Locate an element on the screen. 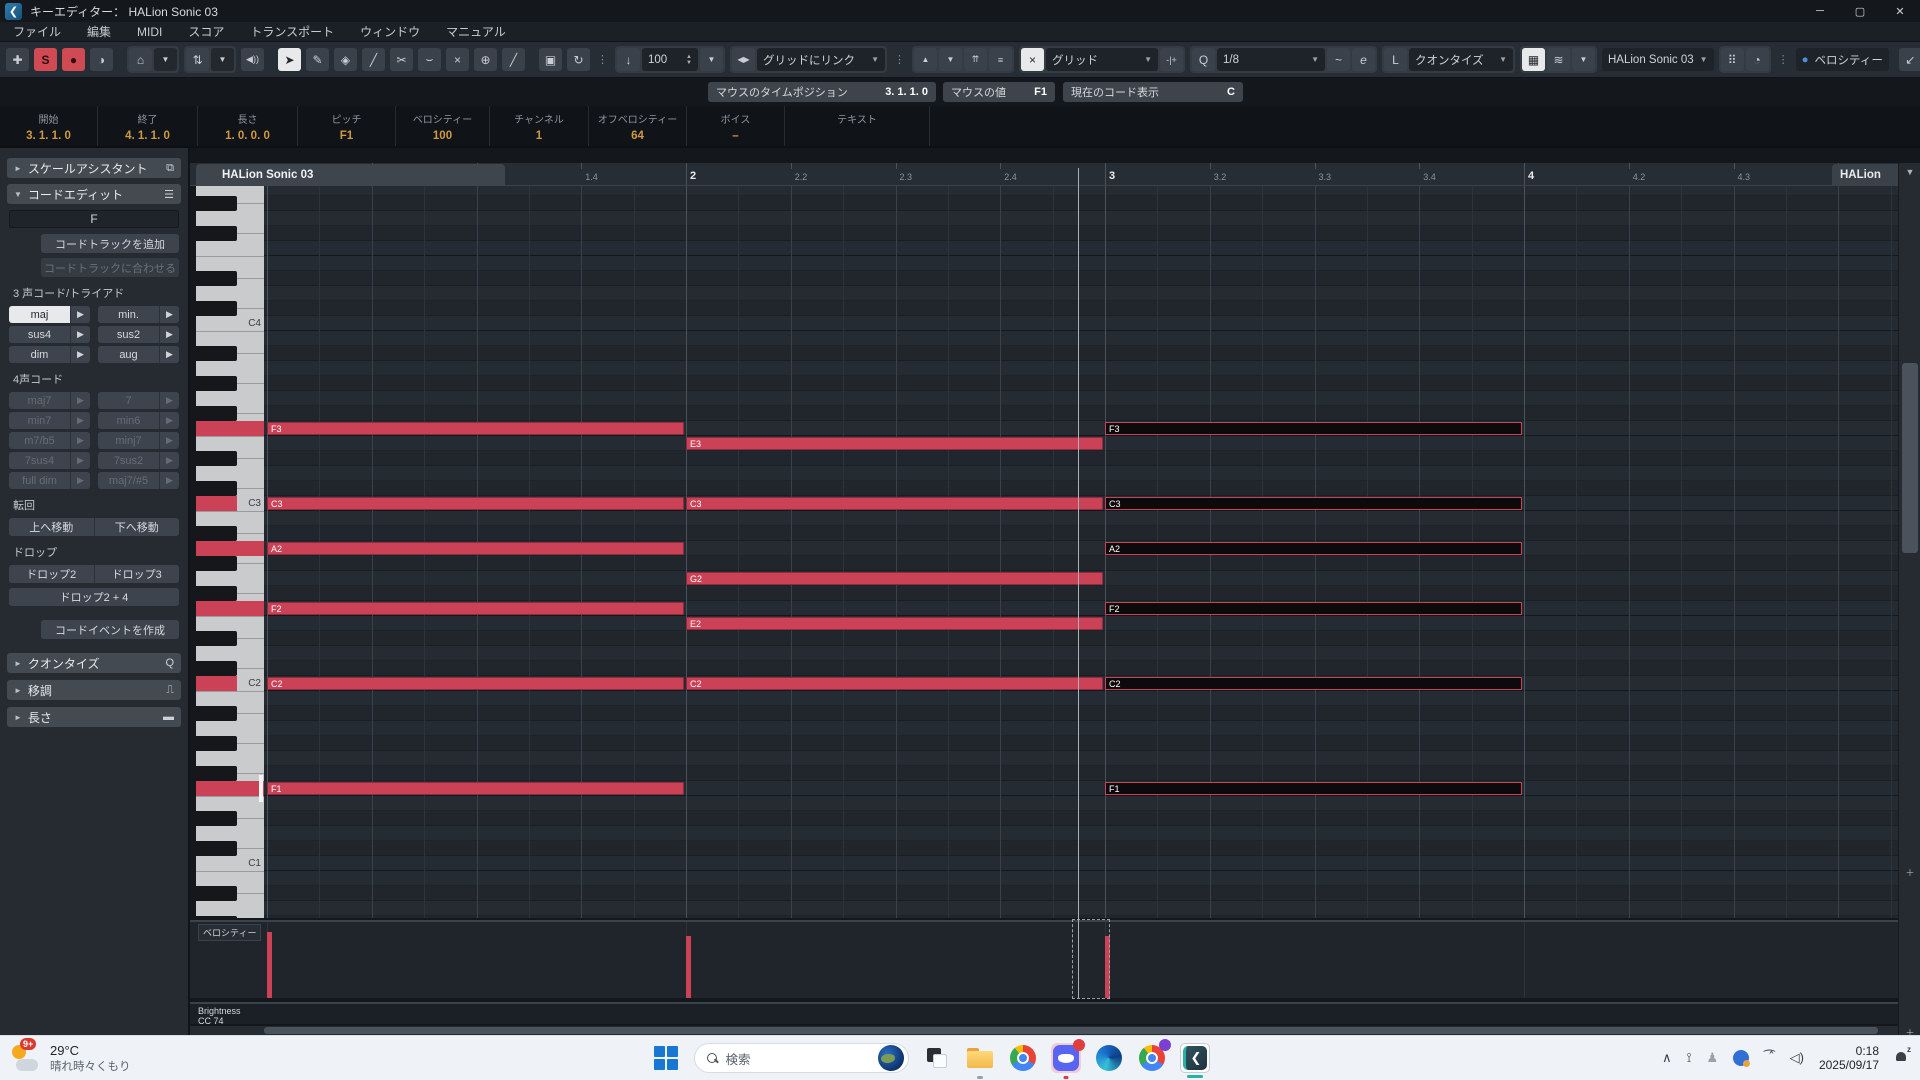 This screenshot has width=1920, height=1080. quantize-panel-icon: e is located at coordinates (1363, 59).